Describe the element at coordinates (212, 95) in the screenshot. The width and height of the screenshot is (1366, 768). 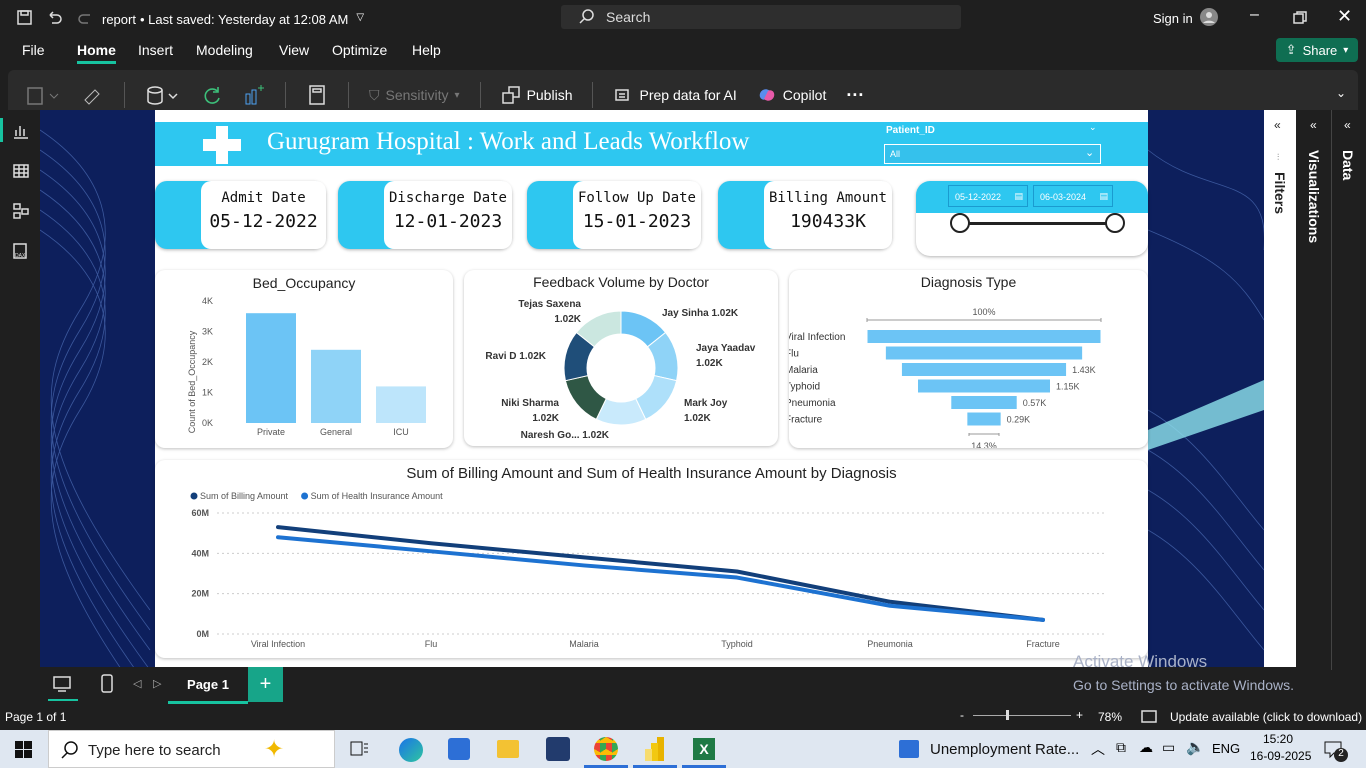
I see `refresh-icon` at that location.